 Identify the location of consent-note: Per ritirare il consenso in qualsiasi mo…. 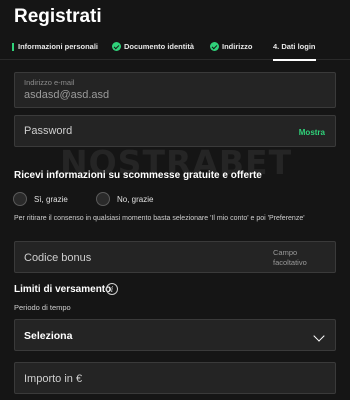
(159, 218).